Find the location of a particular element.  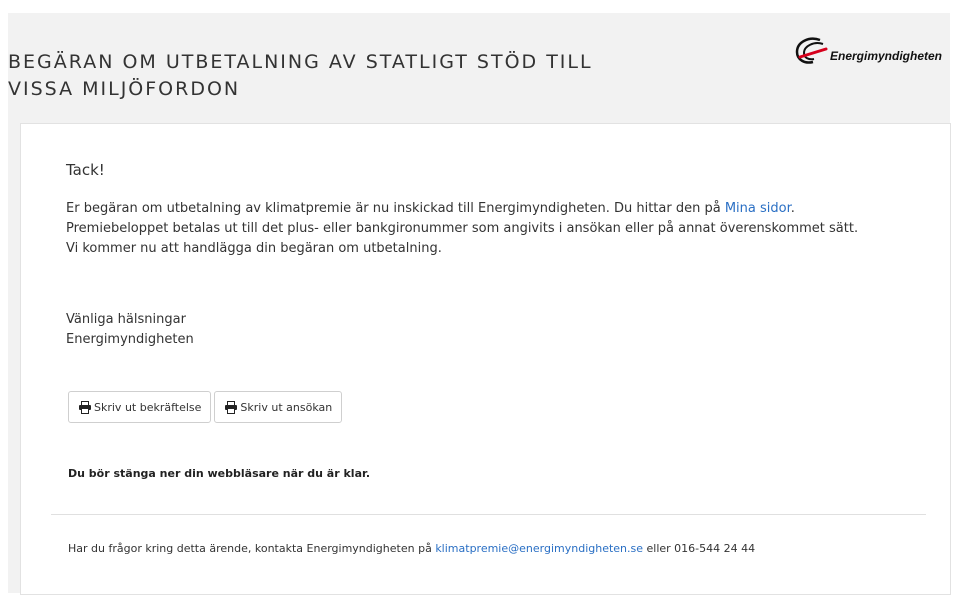

button-group: Skriv ut bekräftelse Skriv ut ansökan is located at coordinates (205, 407).